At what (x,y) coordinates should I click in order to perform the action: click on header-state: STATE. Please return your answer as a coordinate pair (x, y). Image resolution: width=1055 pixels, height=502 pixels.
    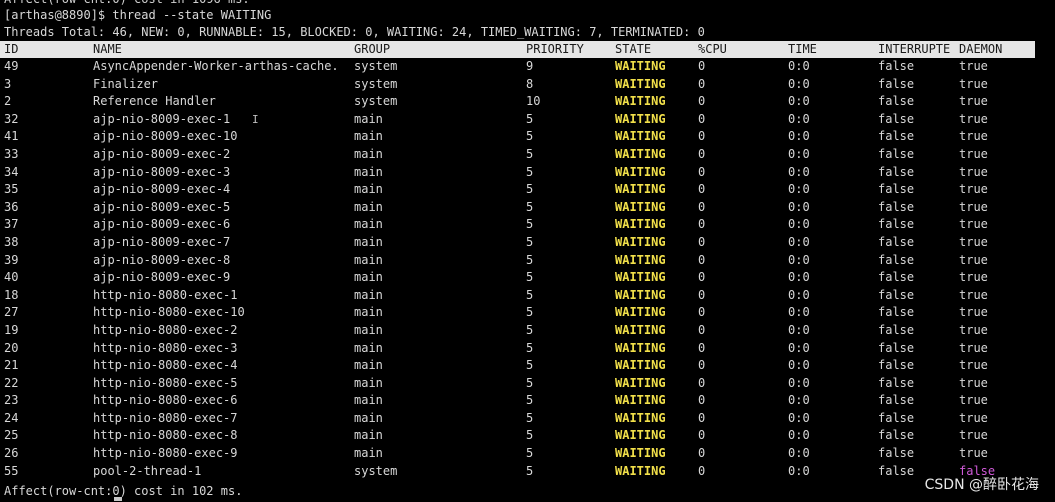
    Looking at the image, I should click on (633, 49).